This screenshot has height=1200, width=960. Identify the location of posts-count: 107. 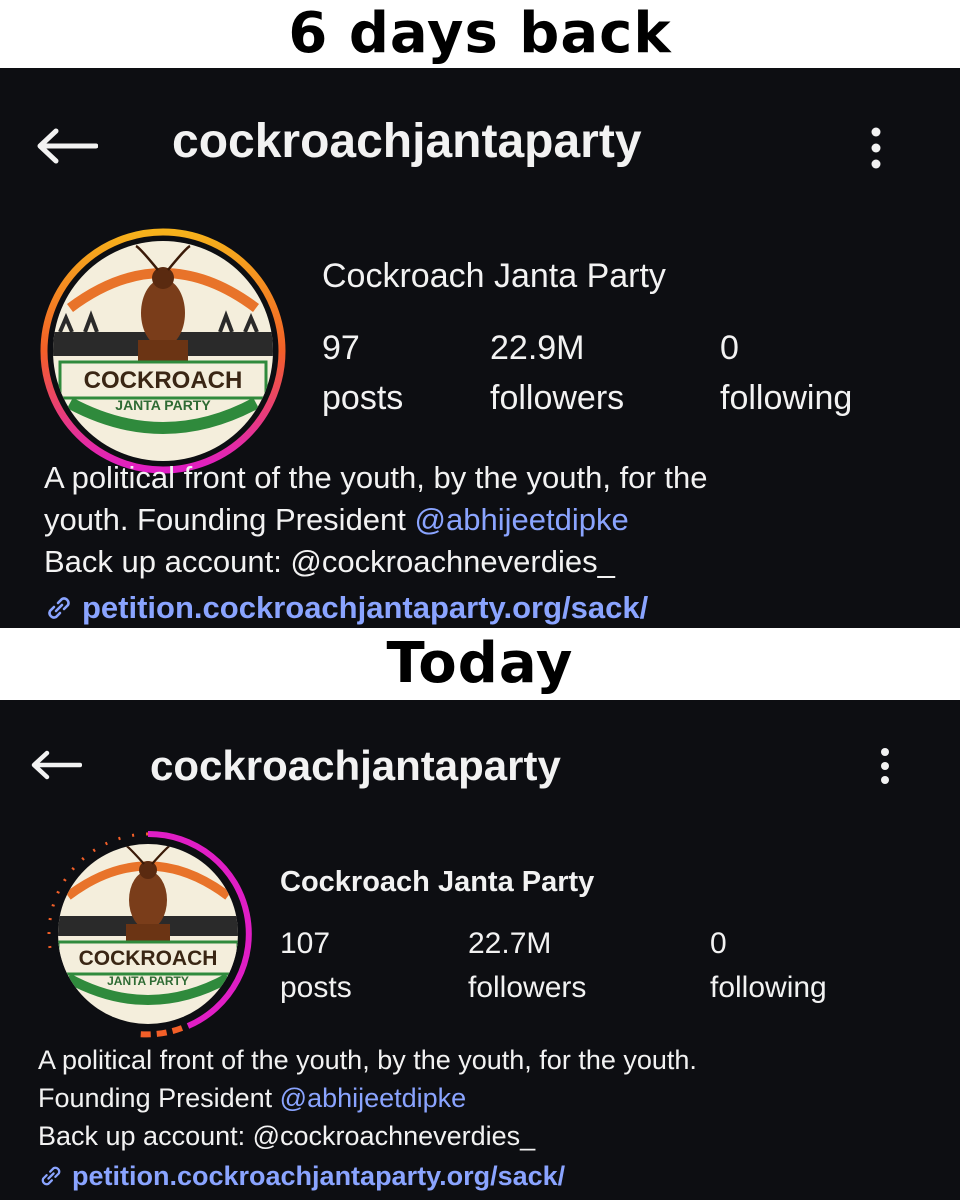
(305, 944).